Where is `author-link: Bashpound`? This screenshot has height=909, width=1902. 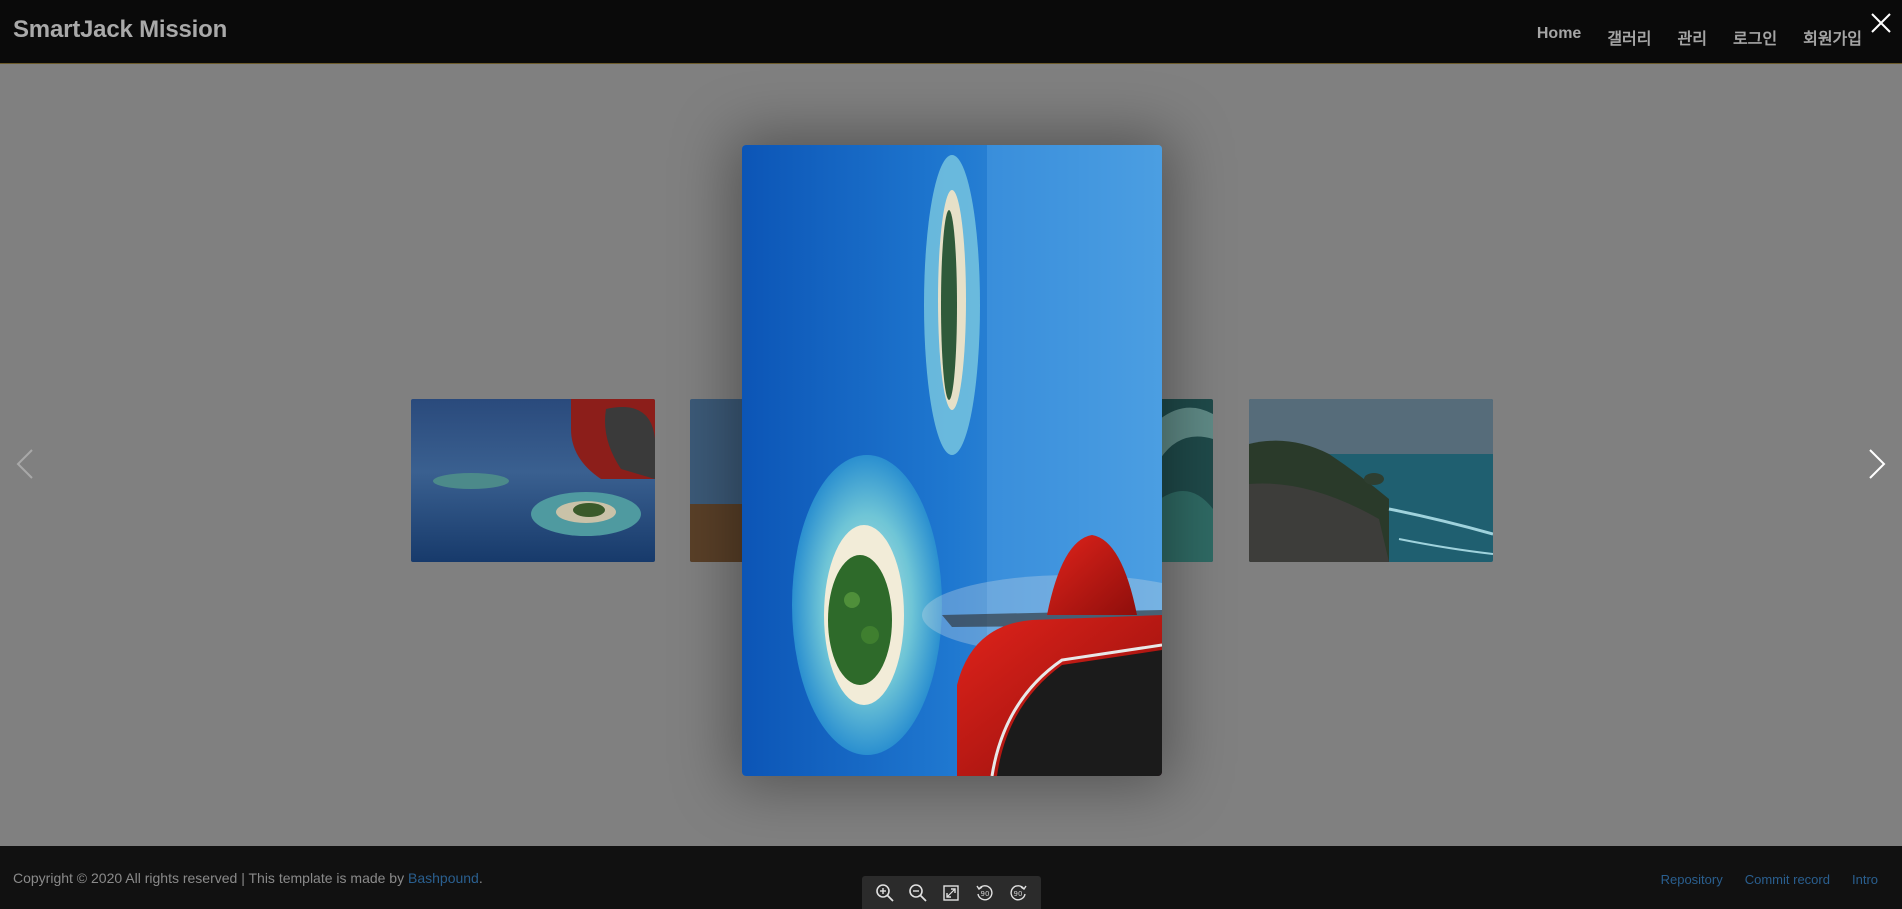
author-link: Bashpound is located at coordinates (443, 878).